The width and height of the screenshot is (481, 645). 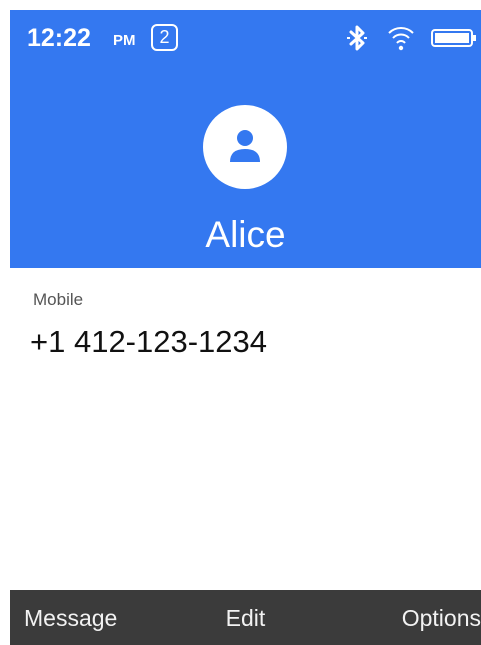 What do you see at coordinates (441, 618) in the screenshot?
I see `options-softkey: Options` at bounding box center [441, 618].